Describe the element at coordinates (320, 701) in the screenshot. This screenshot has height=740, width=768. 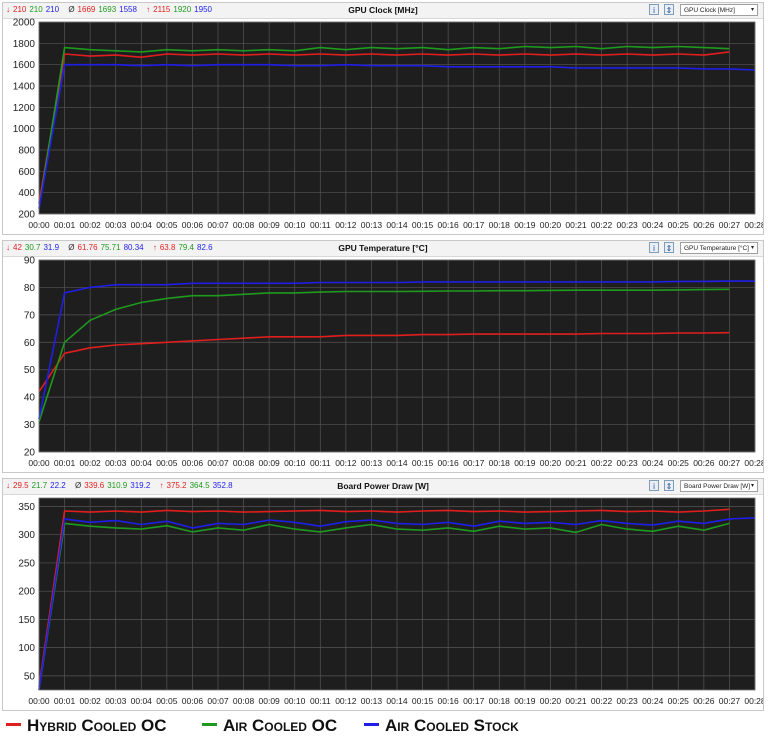
I see `x-tick-label: 00:11` at that location.